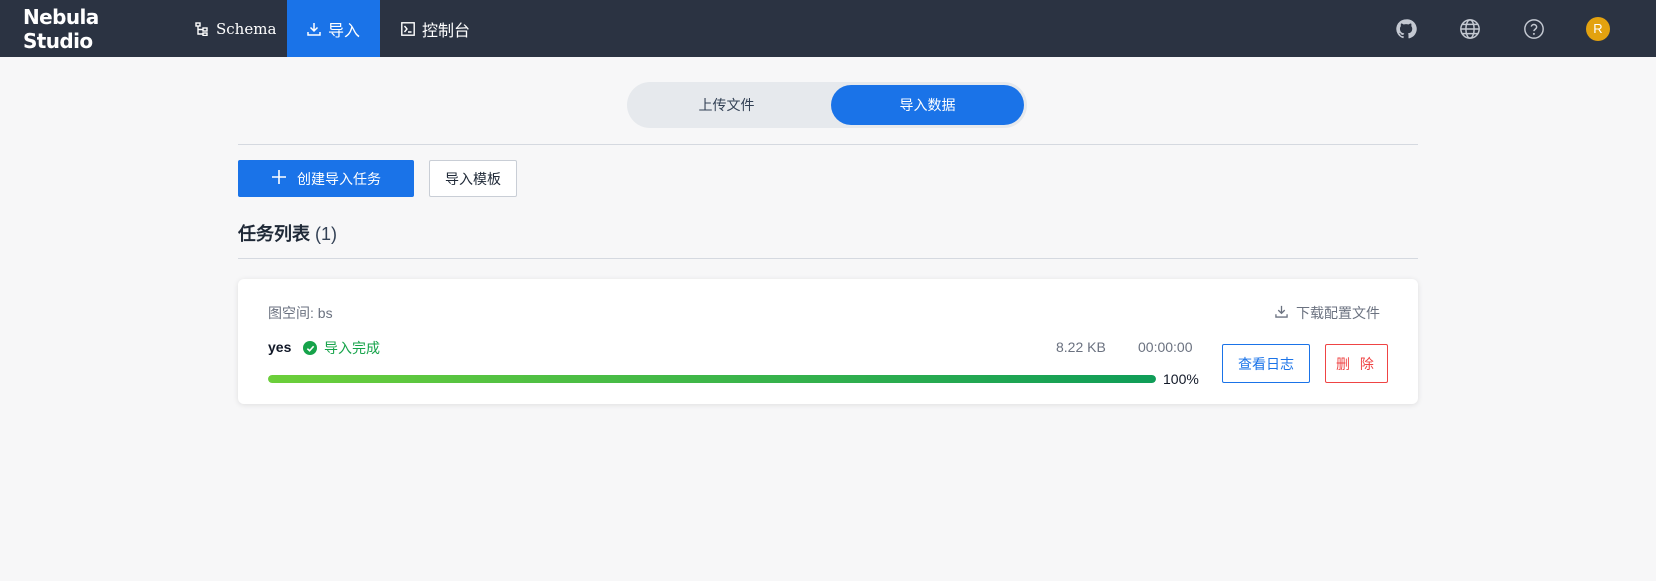 Image resolution: width=1656 pixels, height=581 pixels. What do you see at coordinates (280, 347) in the screenshot?
I see `task-name: yes` at bounding box center [280, 347].